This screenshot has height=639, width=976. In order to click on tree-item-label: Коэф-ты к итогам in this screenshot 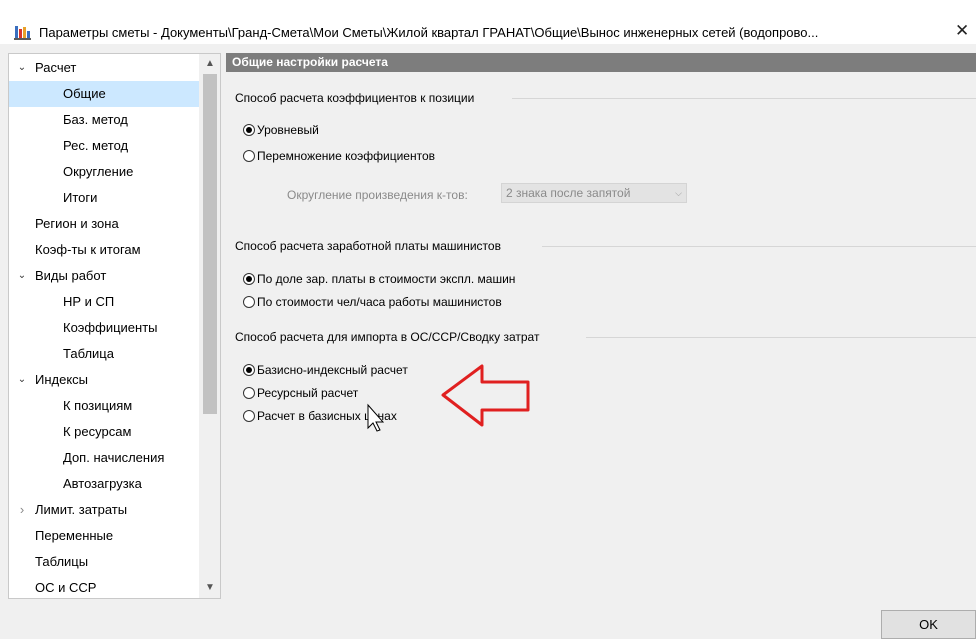, I will do `click(88, 249)`.